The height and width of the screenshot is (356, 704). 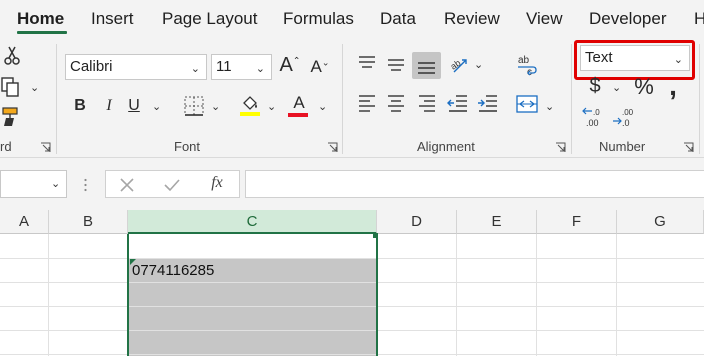 What do you see at coordinates (11, 117) in the screenshot?
I see `format-painter-icon` at bounding box center [11, 117].